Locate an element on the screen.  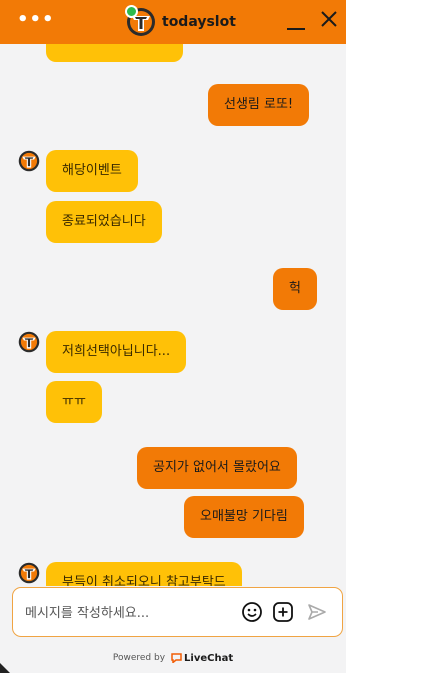
add-attachment-icon is located at coordinates (283, 612).